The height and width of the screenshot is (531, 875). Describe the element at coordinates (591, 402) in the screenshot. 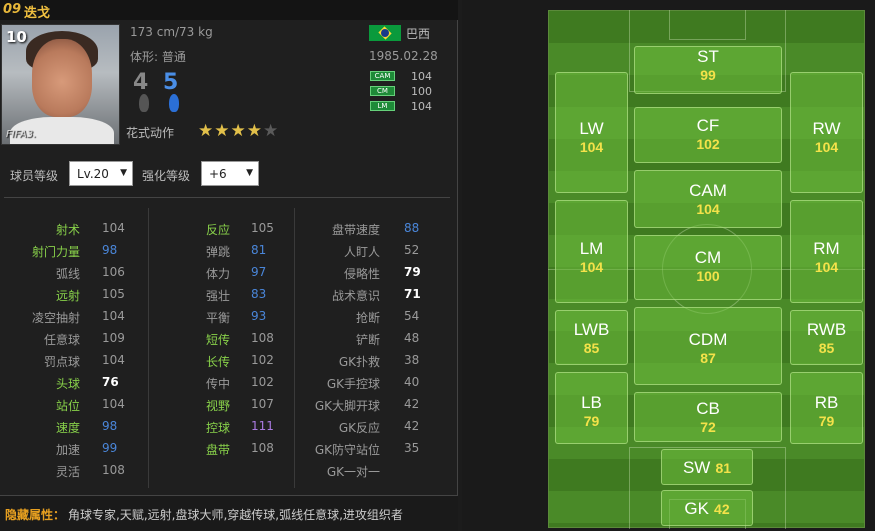

I see `pos-name: LB` at that location.